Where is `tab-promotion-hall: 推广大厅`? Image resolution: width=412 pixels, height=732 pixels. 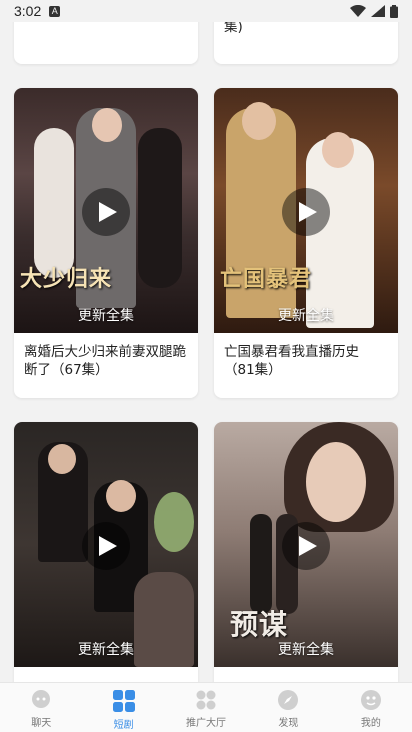 tab-promotion-hall: 推广大厅 is located at coordinates (206, 707).